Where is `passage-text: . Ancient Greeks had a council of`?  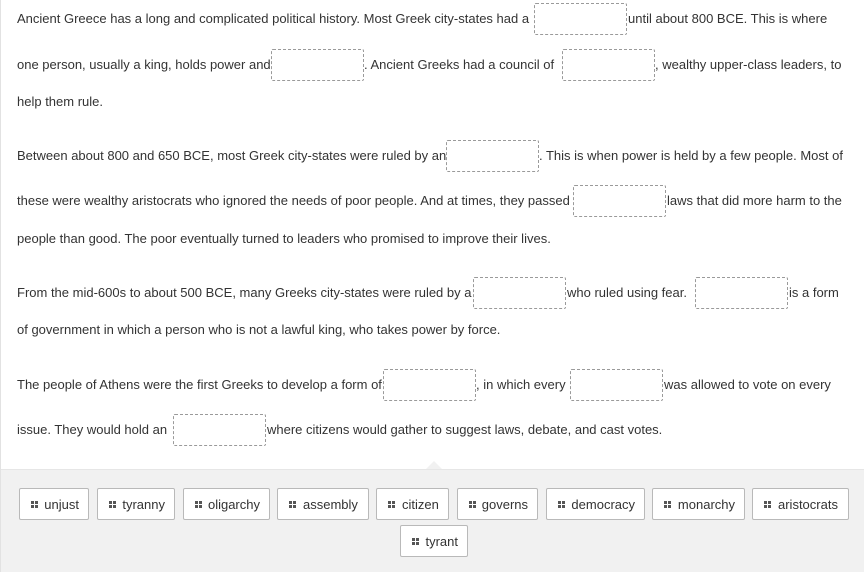
passage-text: . Ancient Greeks had a council of is located at coordinates (459, 64).